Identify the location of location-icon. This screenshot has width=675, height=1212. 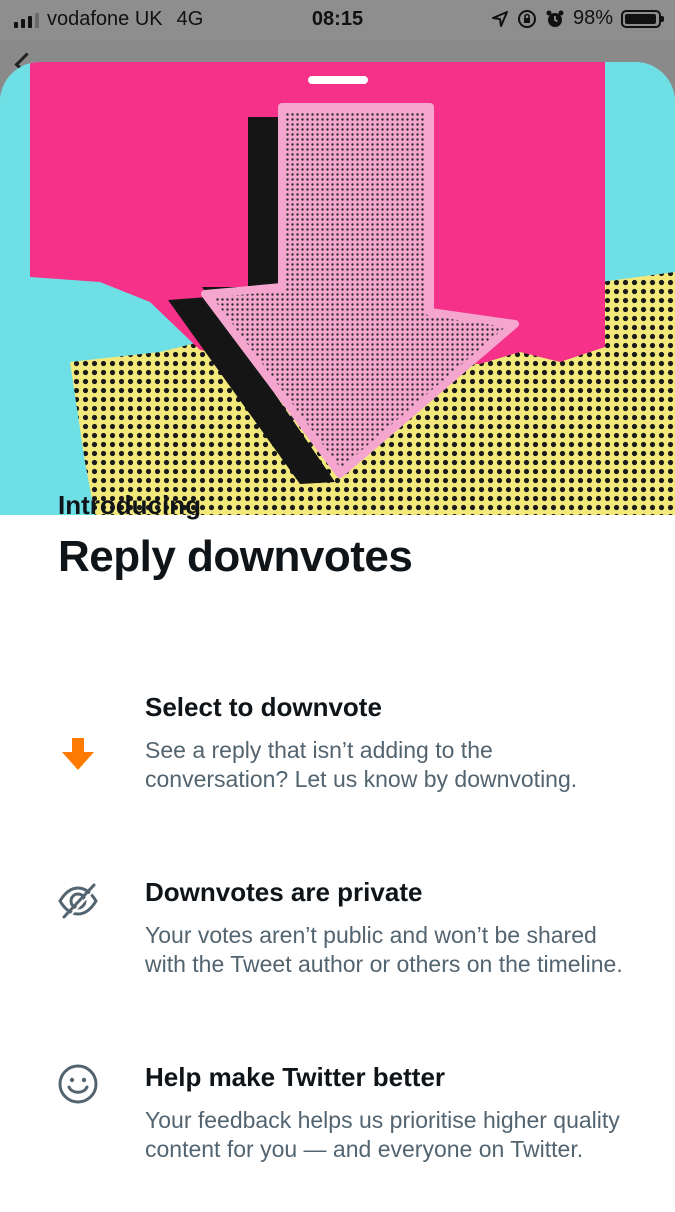
(499, 18).